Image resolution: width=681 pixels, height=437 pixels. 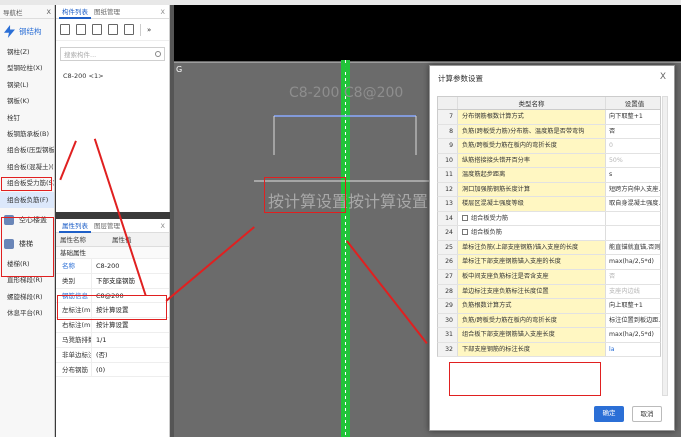 I want to click on nav-item: 组合板(混凝土)(B), so click(x=27, y=167).